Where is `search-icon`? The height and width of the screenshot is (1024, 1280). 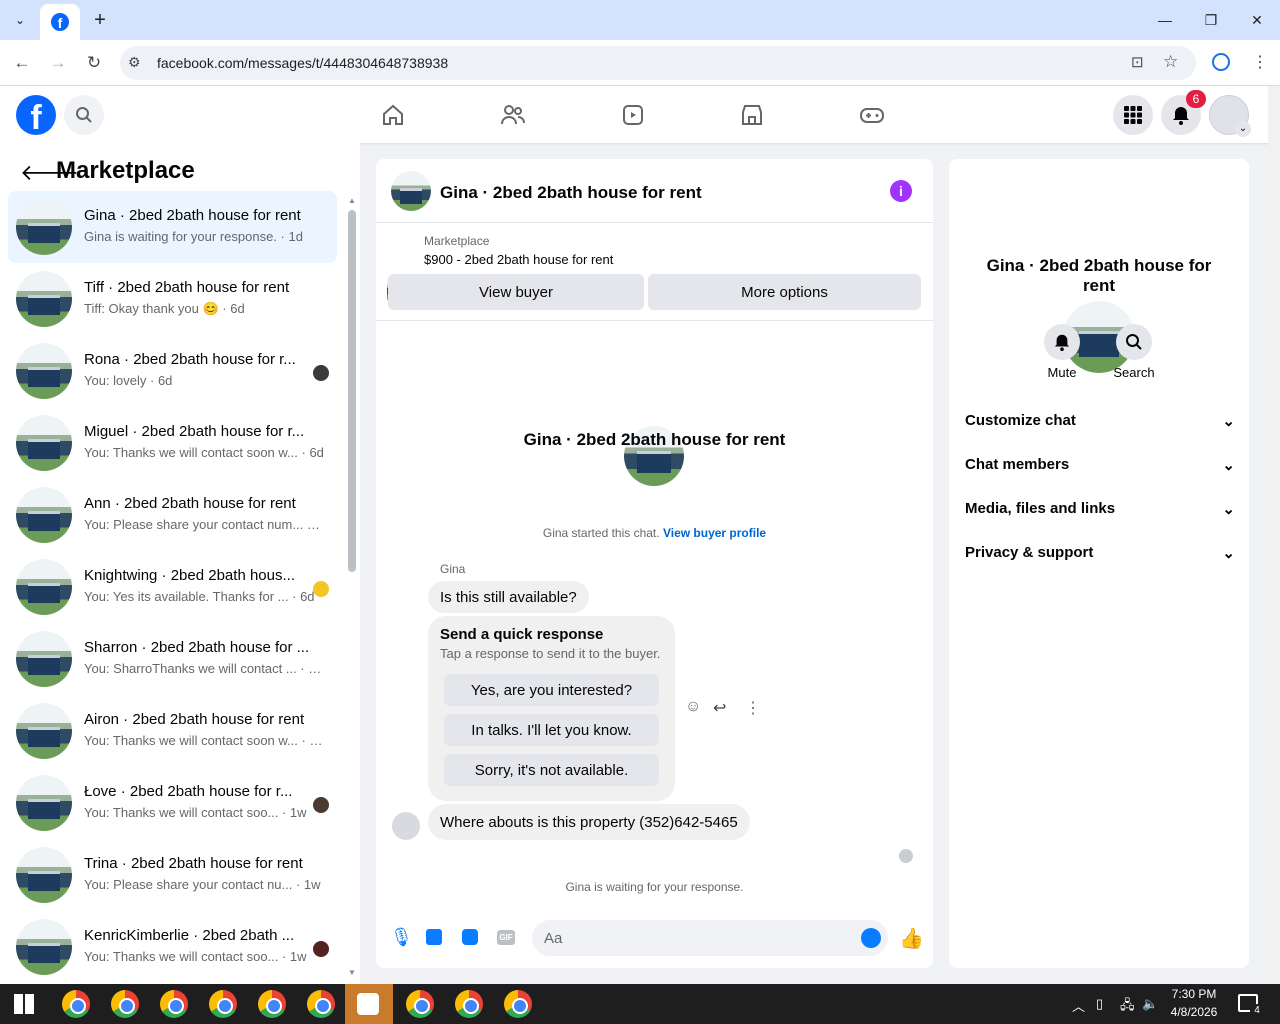 search-icon is located at coordinates (84, 115).